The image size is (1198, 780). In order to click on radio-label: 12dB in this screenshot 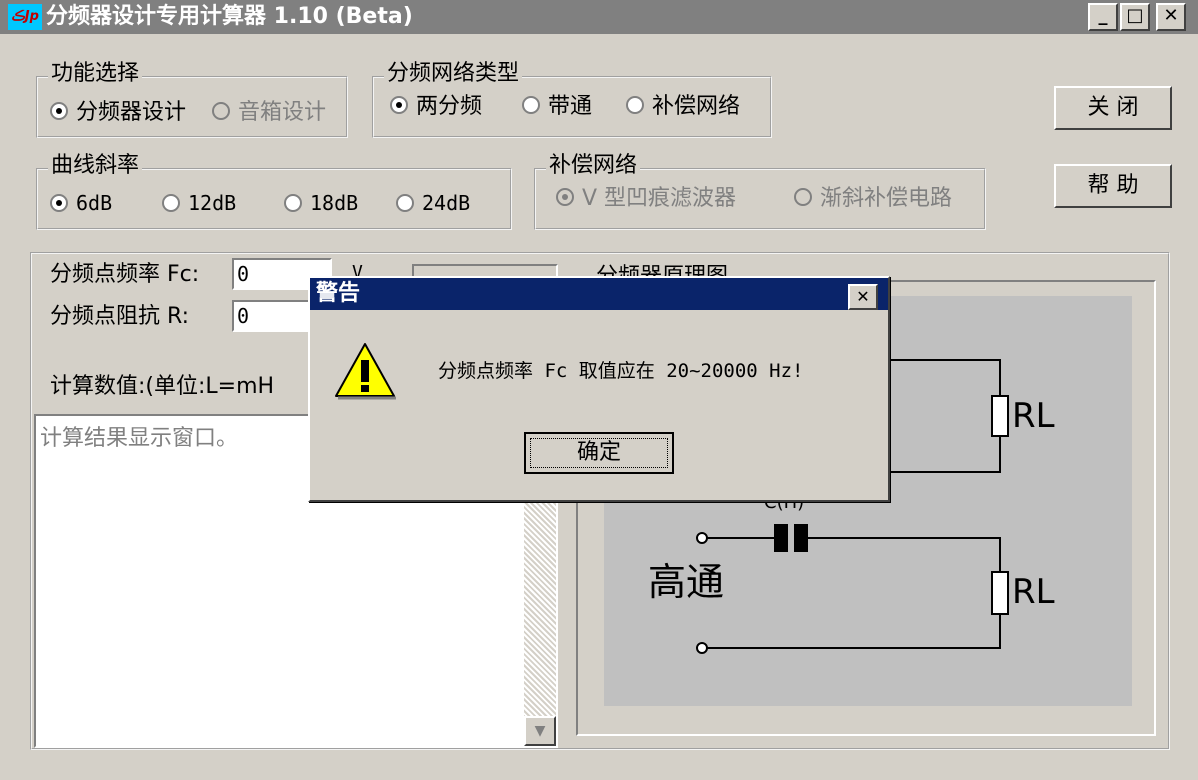, I will do `click(212, 203)`.